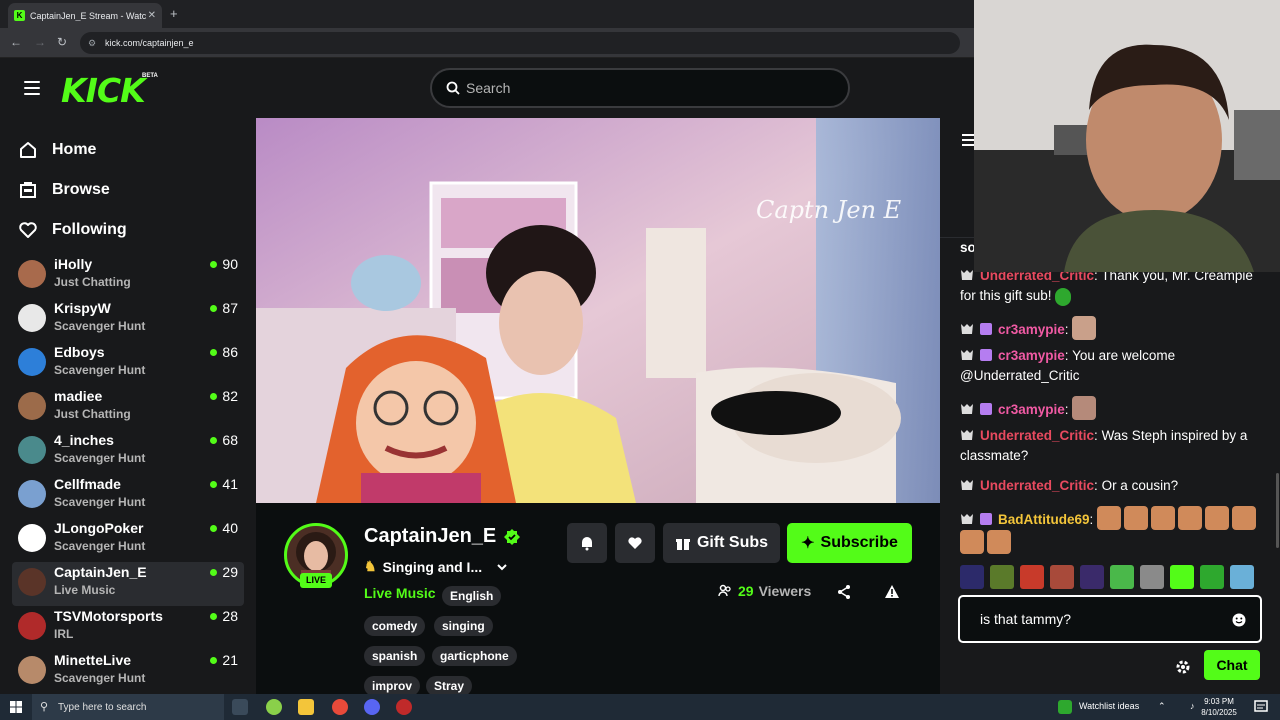  What do you see at coordinates (93, 660) in the screenshot?
I see `channel-name: MinetteLive` at bounding box center [93, 660].